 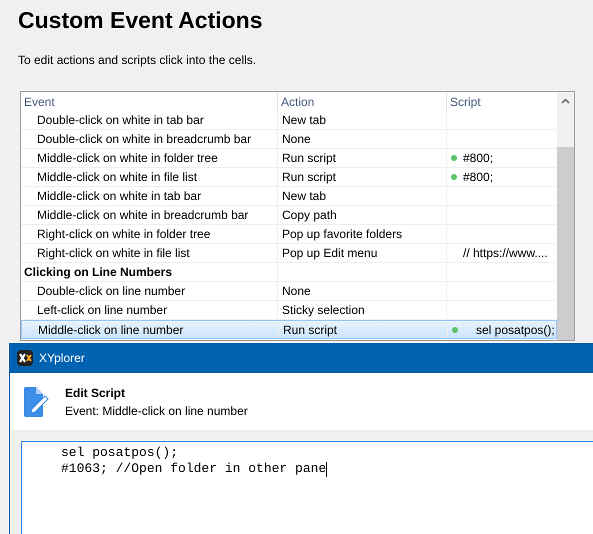 What do you see at coordinates (98, 272) in the screenshot?
I see `group-heading: Clicking on Line Numbers` at bounding box center [98, 272].